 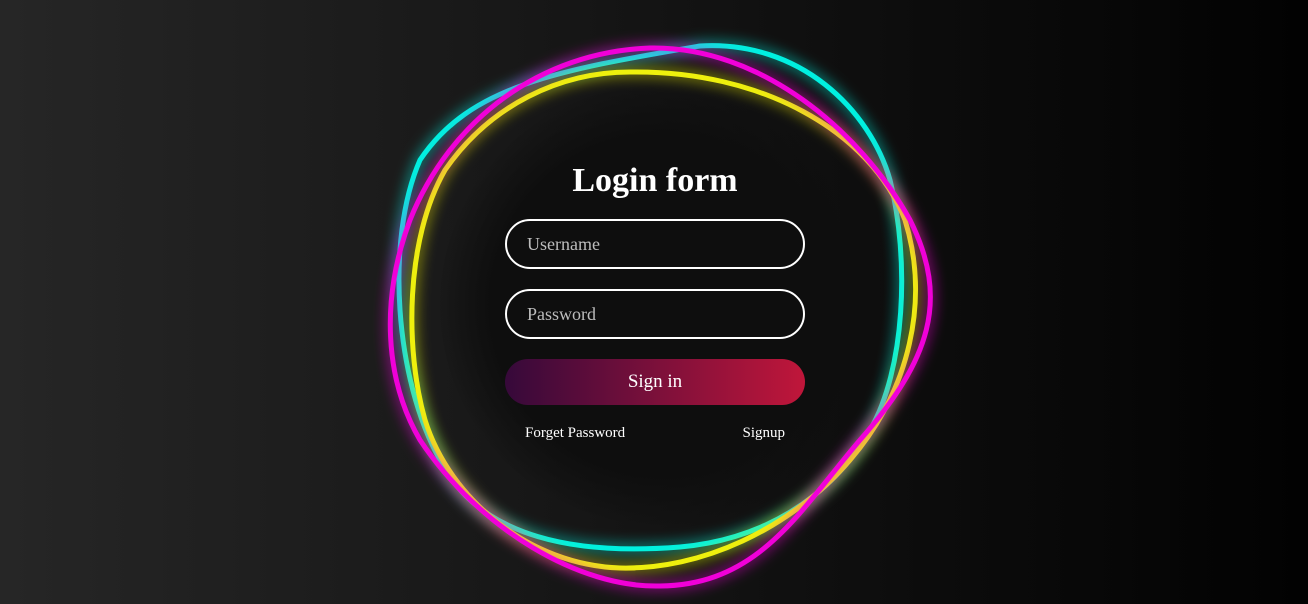 What do you see at coordinates (655, 433) in the screenshot?
I see `form-links: Forget Password Signup` at bounding box center [655, 433].